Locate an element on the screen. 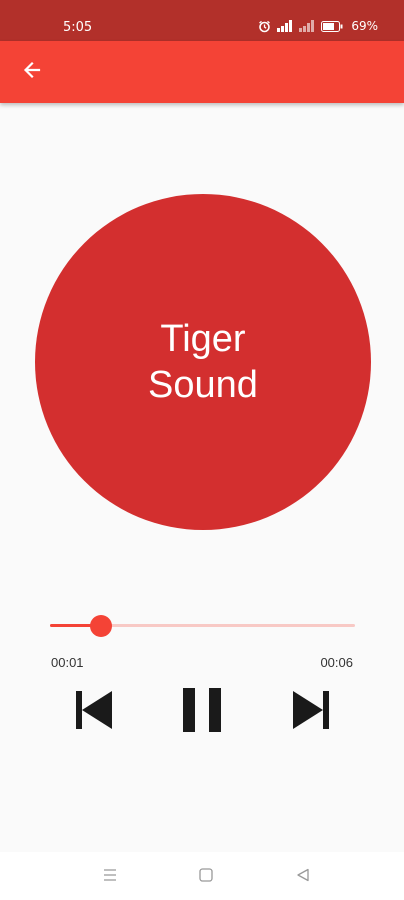 This screenshot has height=900, width=404. total-time: 00:06 is located at coordinates (336, 662).